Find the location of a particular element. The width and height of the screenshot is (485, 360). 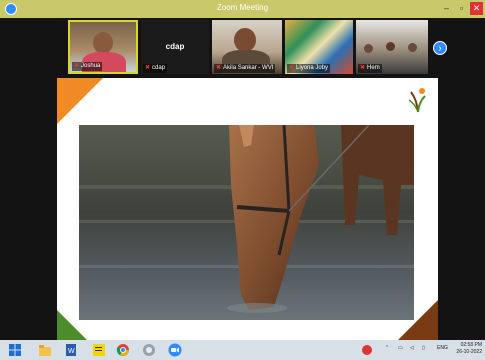

file-explorer-icon is located at coordinates (45, 350).